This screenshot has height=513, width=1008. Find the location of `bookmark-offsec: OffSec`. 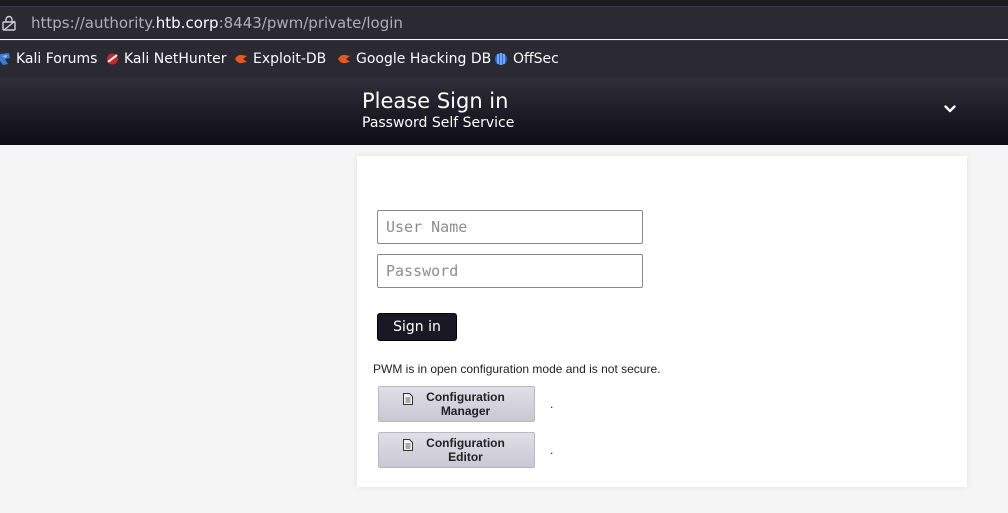

bookmark-offsec: OffSec is located at coordinates (526, 59).